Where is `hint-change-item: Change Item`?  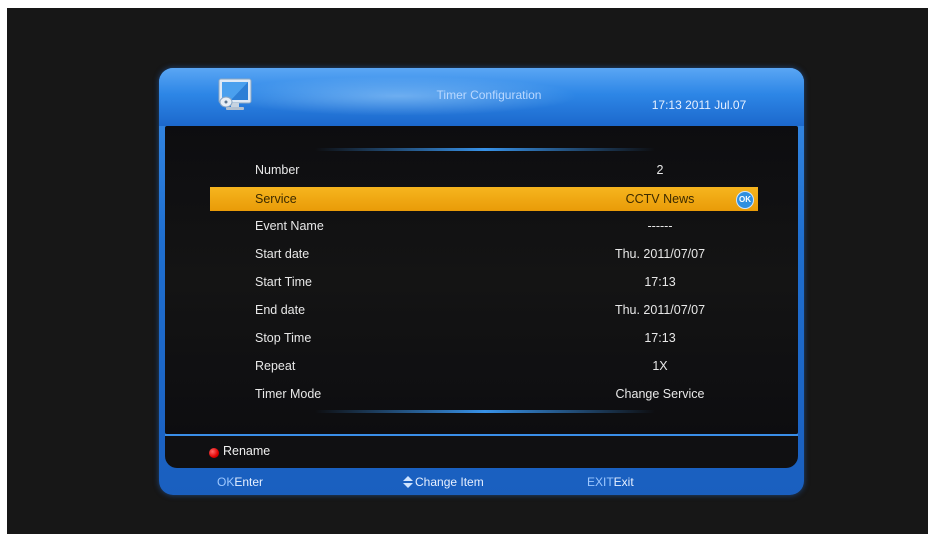 hint-change-item: Change Item is located at coordinates (443, 483).